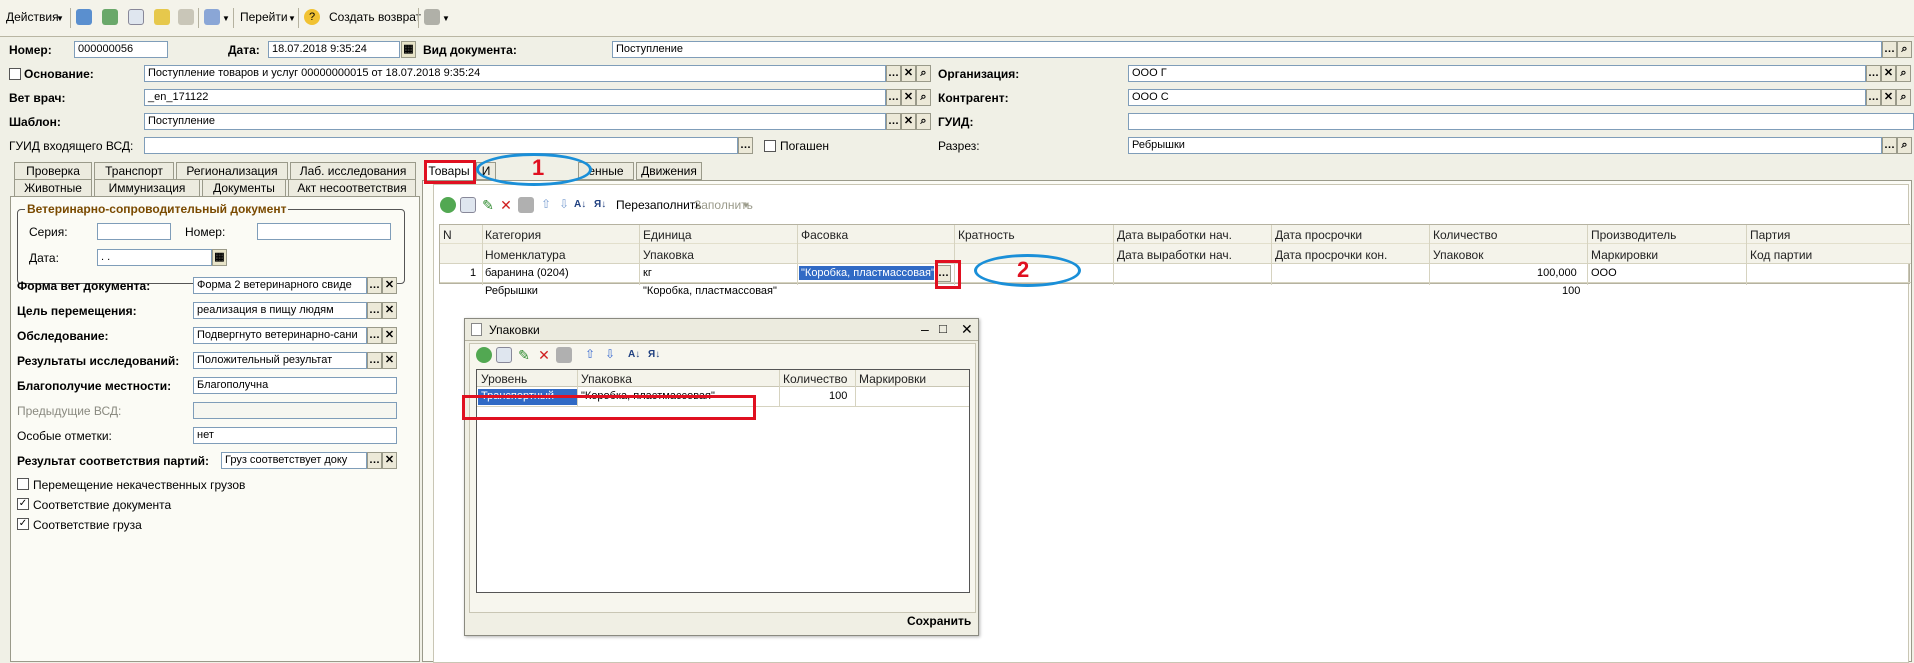  What do you see at coordinates (1458, 255) in the screenshot?
I see `col-packs: Упаковок` at bounding box center [1458, 255].